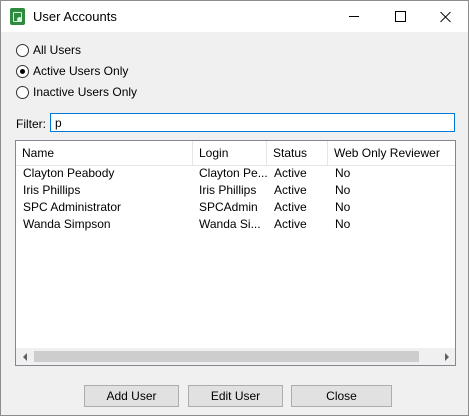 The height and width of the screenshot is (416, 469). What do you see at coordinates (226, 356) in the screenshot?
I see `scrollbar-thumb` at bounding box center [226, 356].